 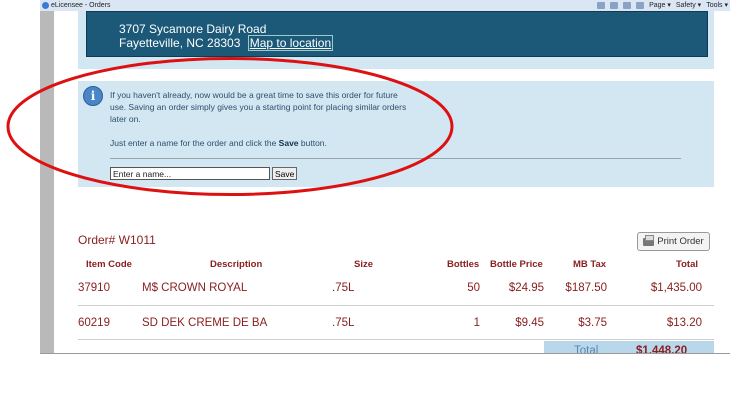 I want to click on browser-tools: Page ▾ Safety ▾ Tools ▾, so click(x=662, y=5).